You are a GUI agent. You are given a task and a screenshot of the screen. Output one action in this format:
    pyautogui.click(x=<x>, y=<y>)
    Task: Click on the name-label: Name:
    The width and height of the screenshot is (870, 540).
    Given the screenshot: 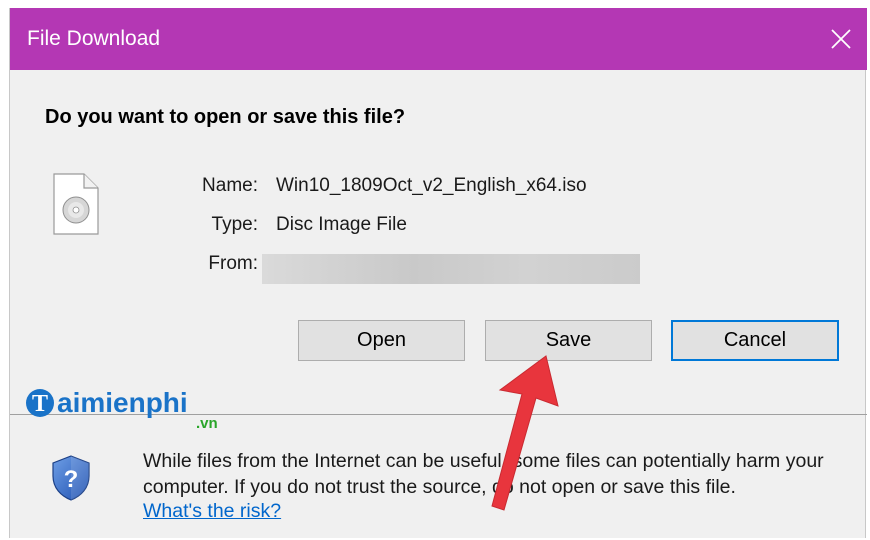 What is the action you would take?
    pyautogui.click(x=230, y=185)
    